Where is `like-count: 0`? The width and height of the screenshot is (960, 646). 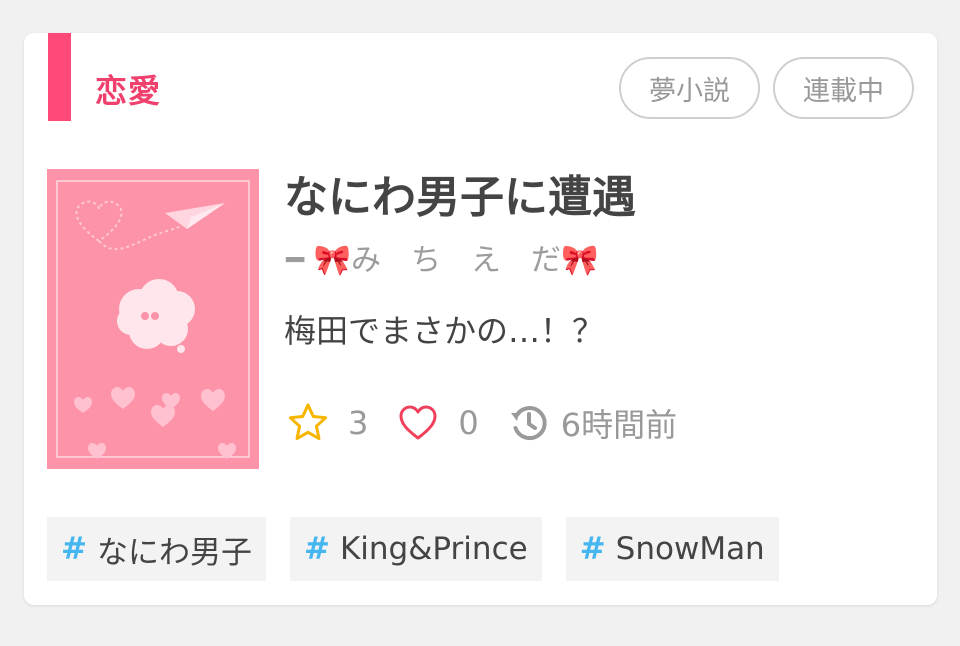
like-count: 0 is located at coordinates (468, 423).